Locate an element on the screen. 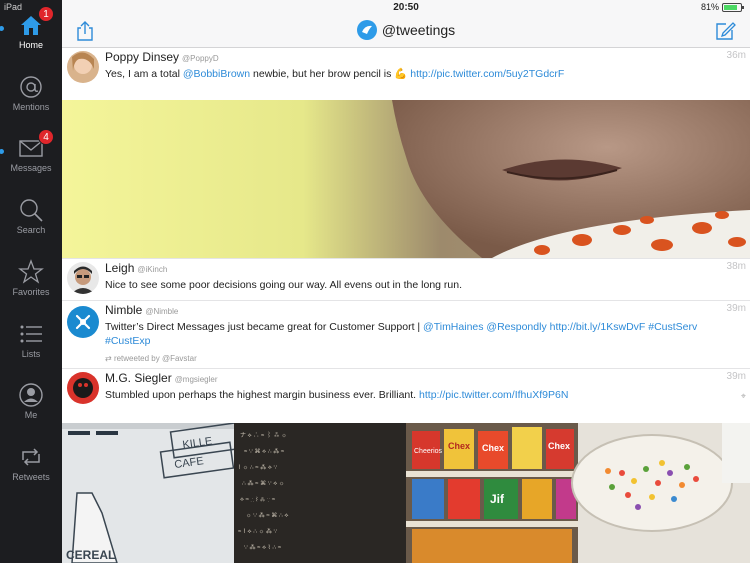  hashtag-link: #CustExp is located at coordinates (128, 341).